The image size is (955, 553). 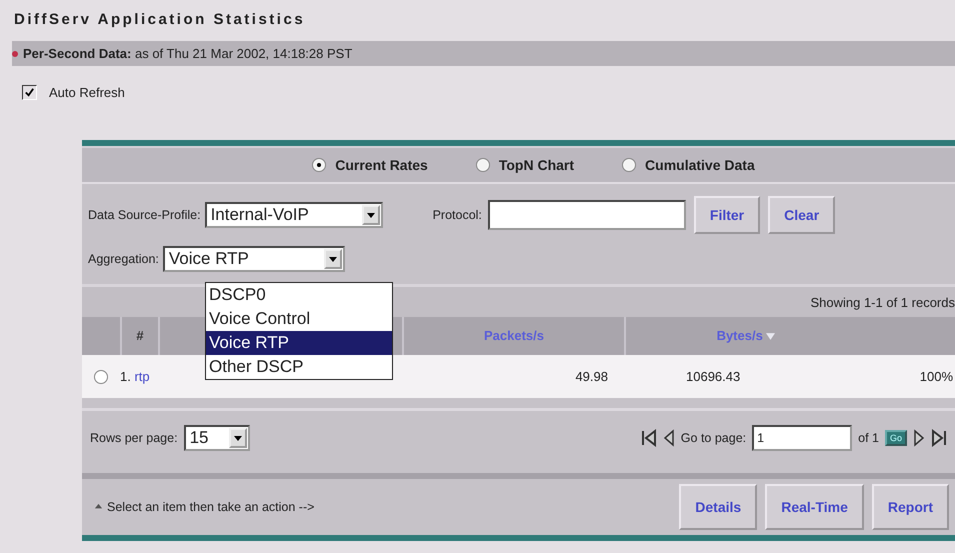 I want to click on row-link: rtp, so click(x=142, y=376).